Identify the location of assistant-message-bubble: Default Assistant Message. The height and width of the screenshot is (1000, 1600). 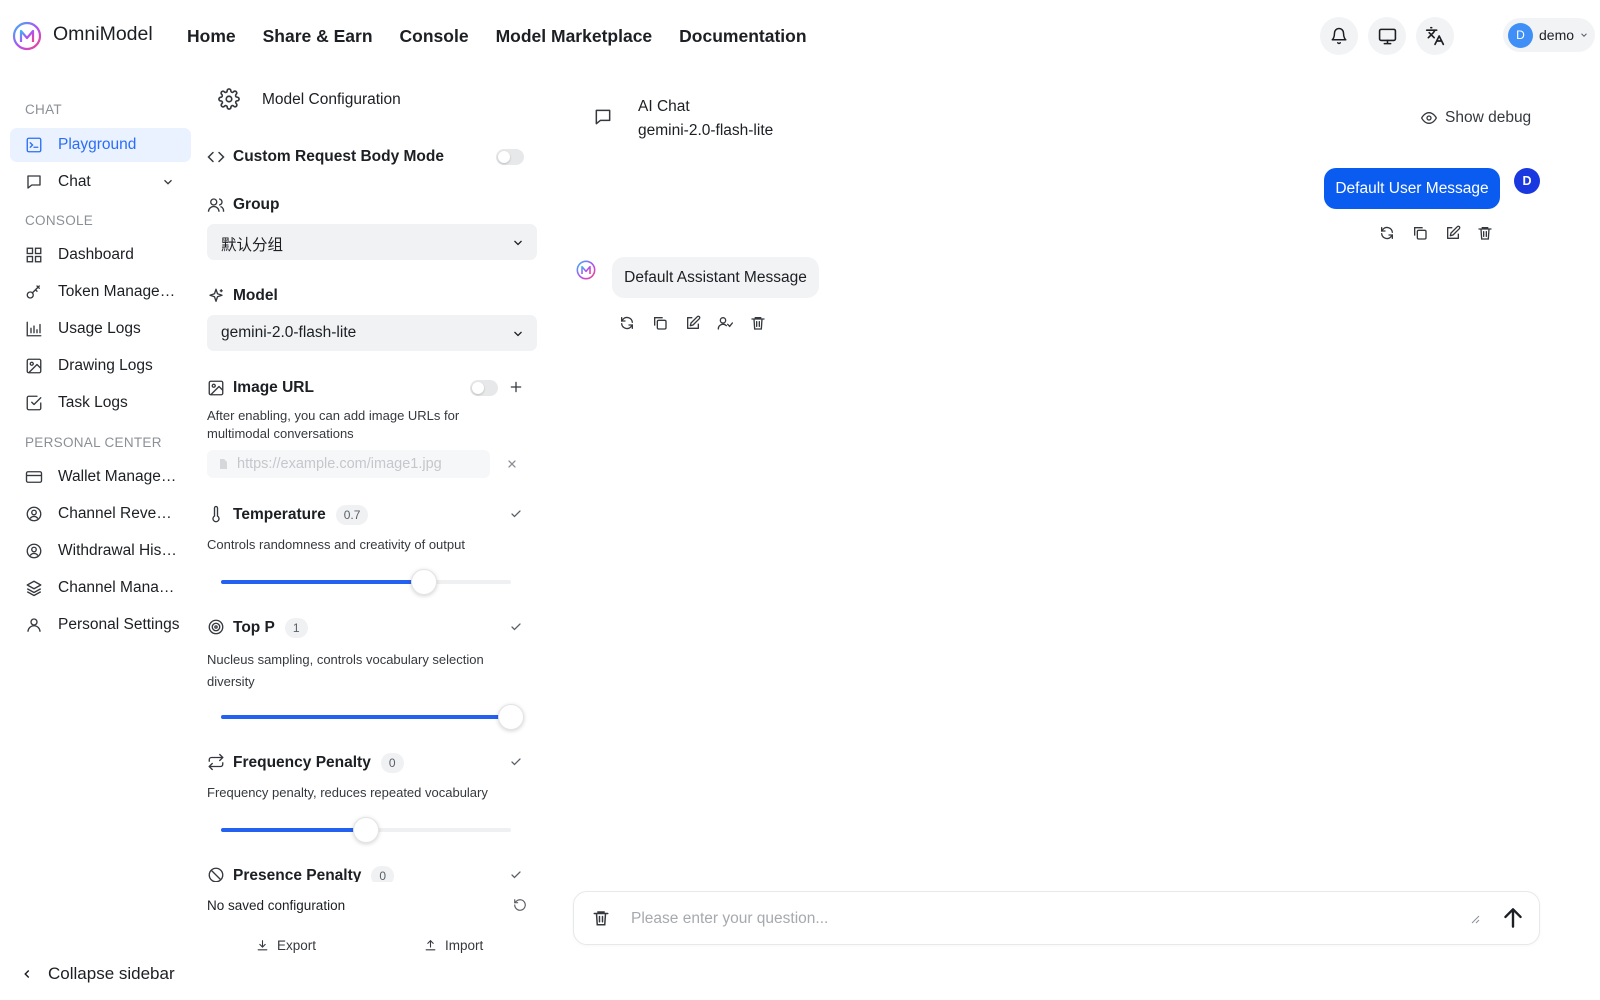
(715, 277).